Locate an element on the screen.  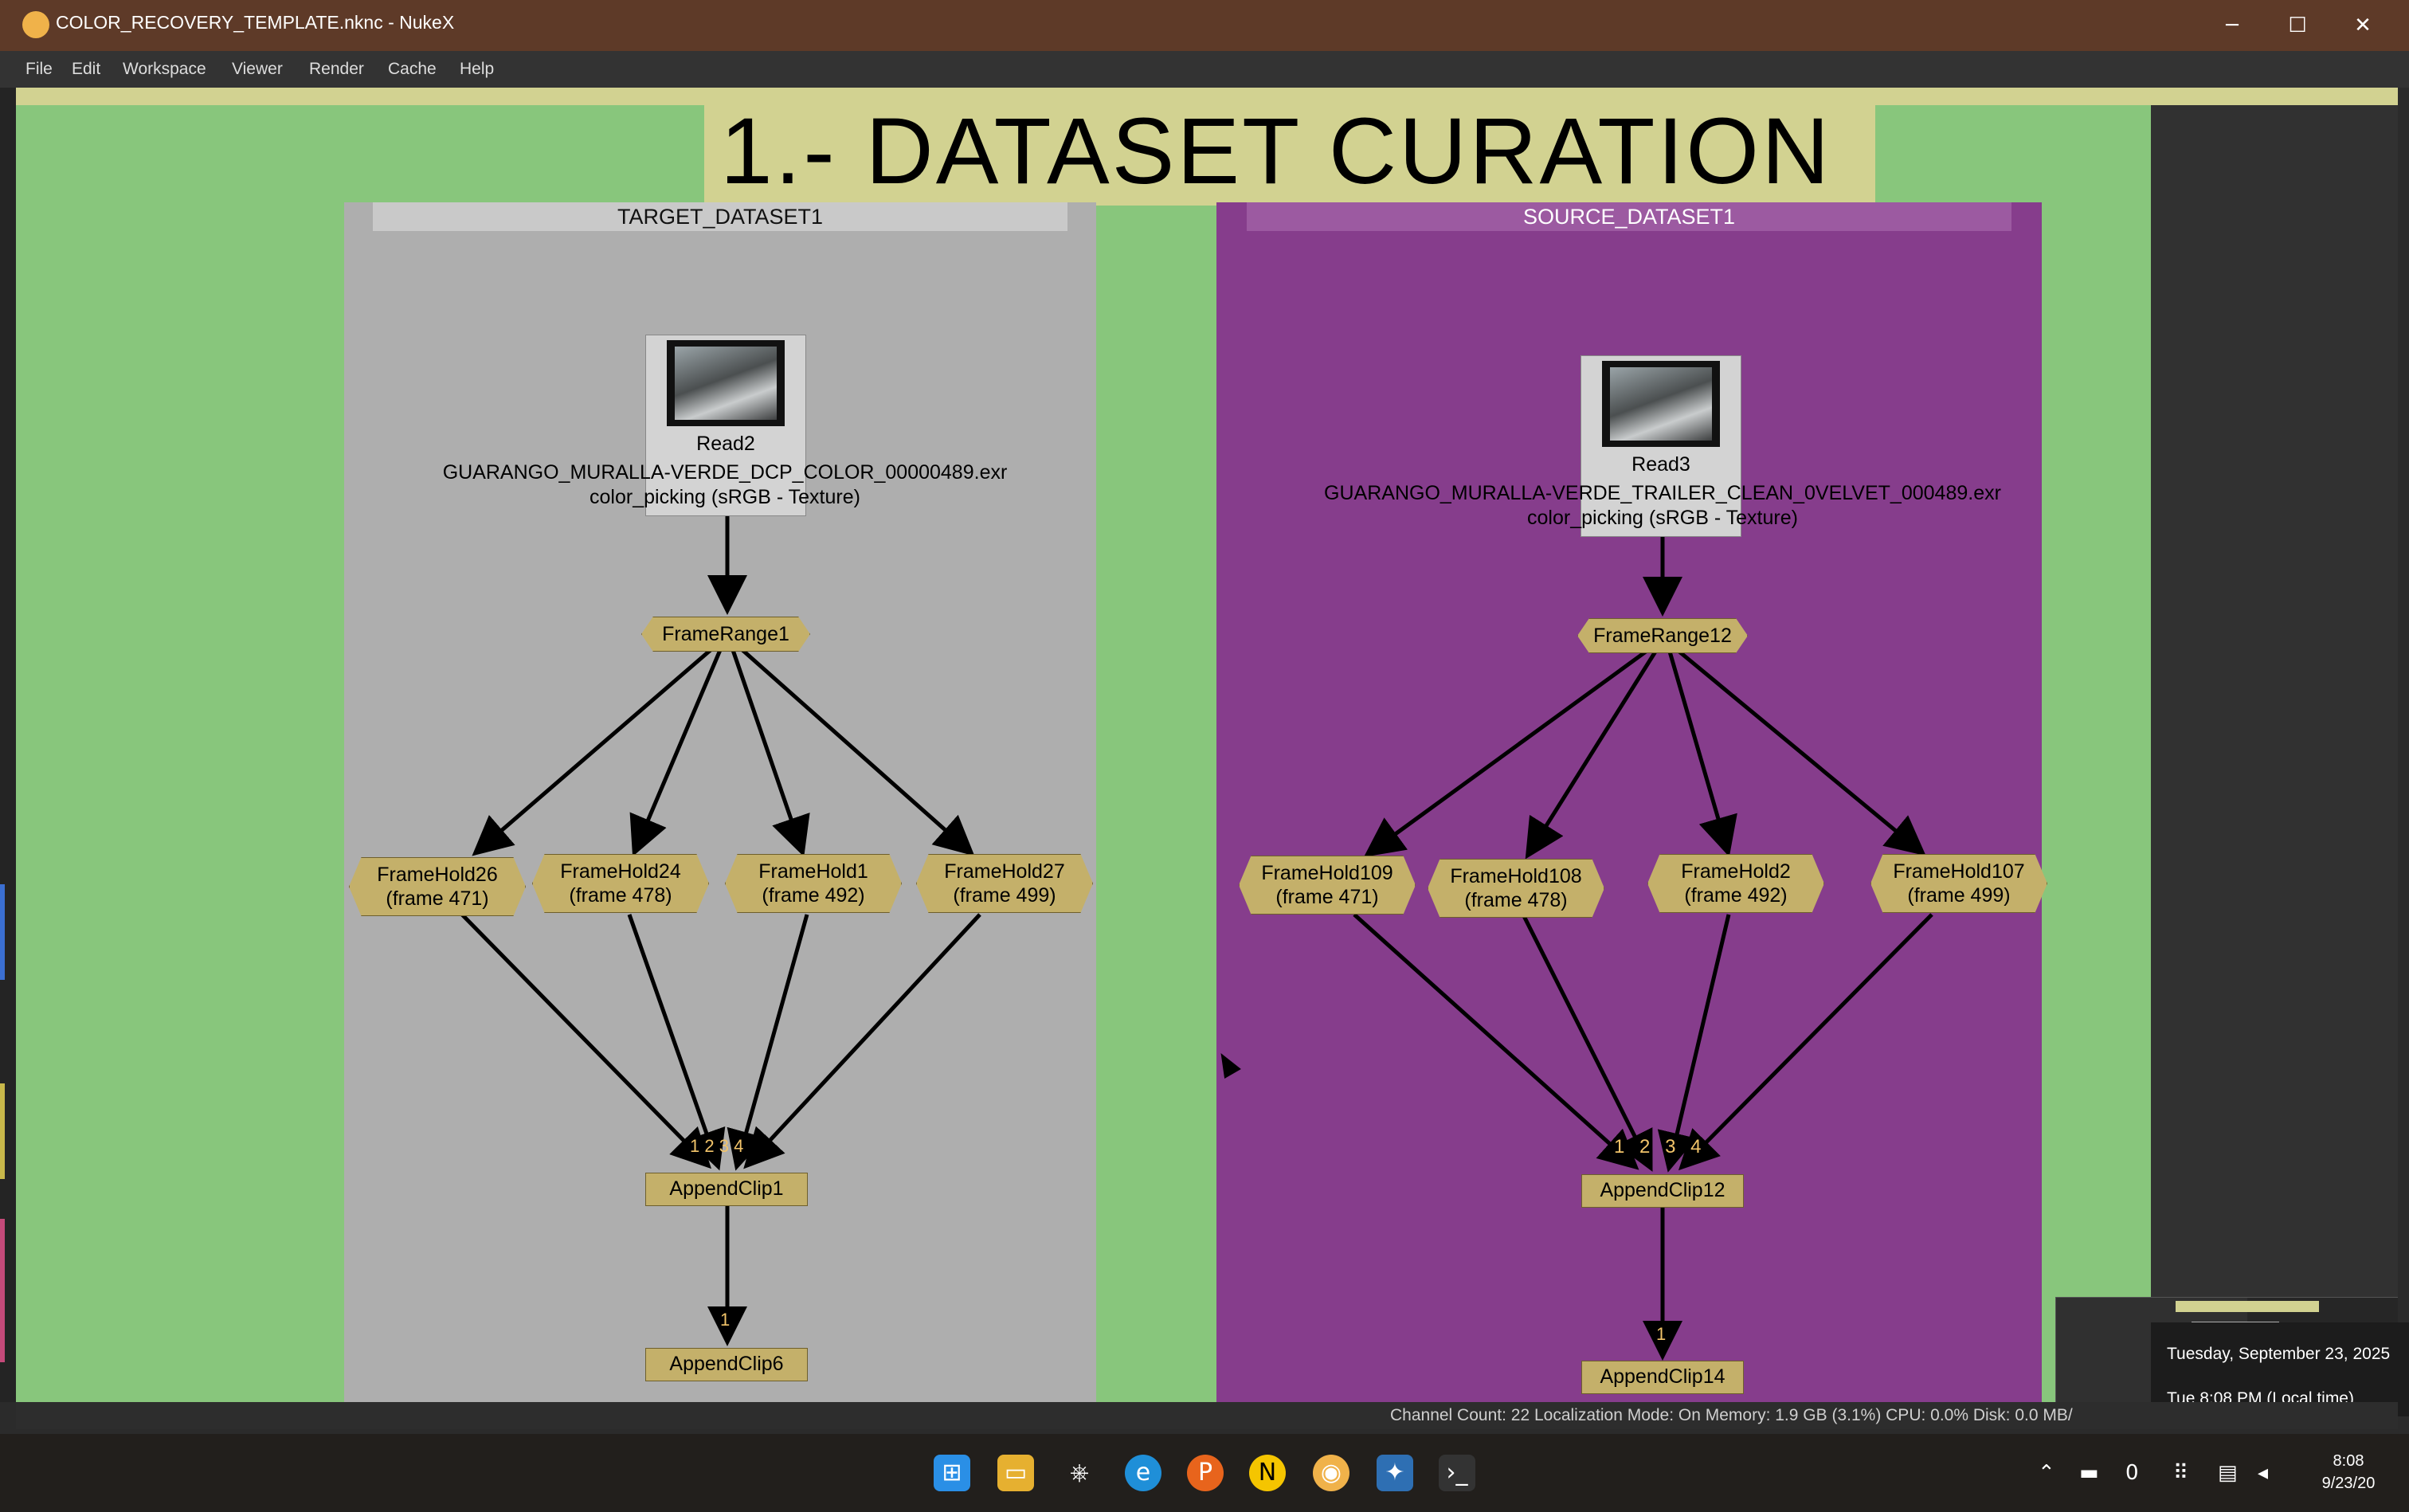
date-text: Tuesday, September 23, 2025 is located at coordinates (2279, 1354).